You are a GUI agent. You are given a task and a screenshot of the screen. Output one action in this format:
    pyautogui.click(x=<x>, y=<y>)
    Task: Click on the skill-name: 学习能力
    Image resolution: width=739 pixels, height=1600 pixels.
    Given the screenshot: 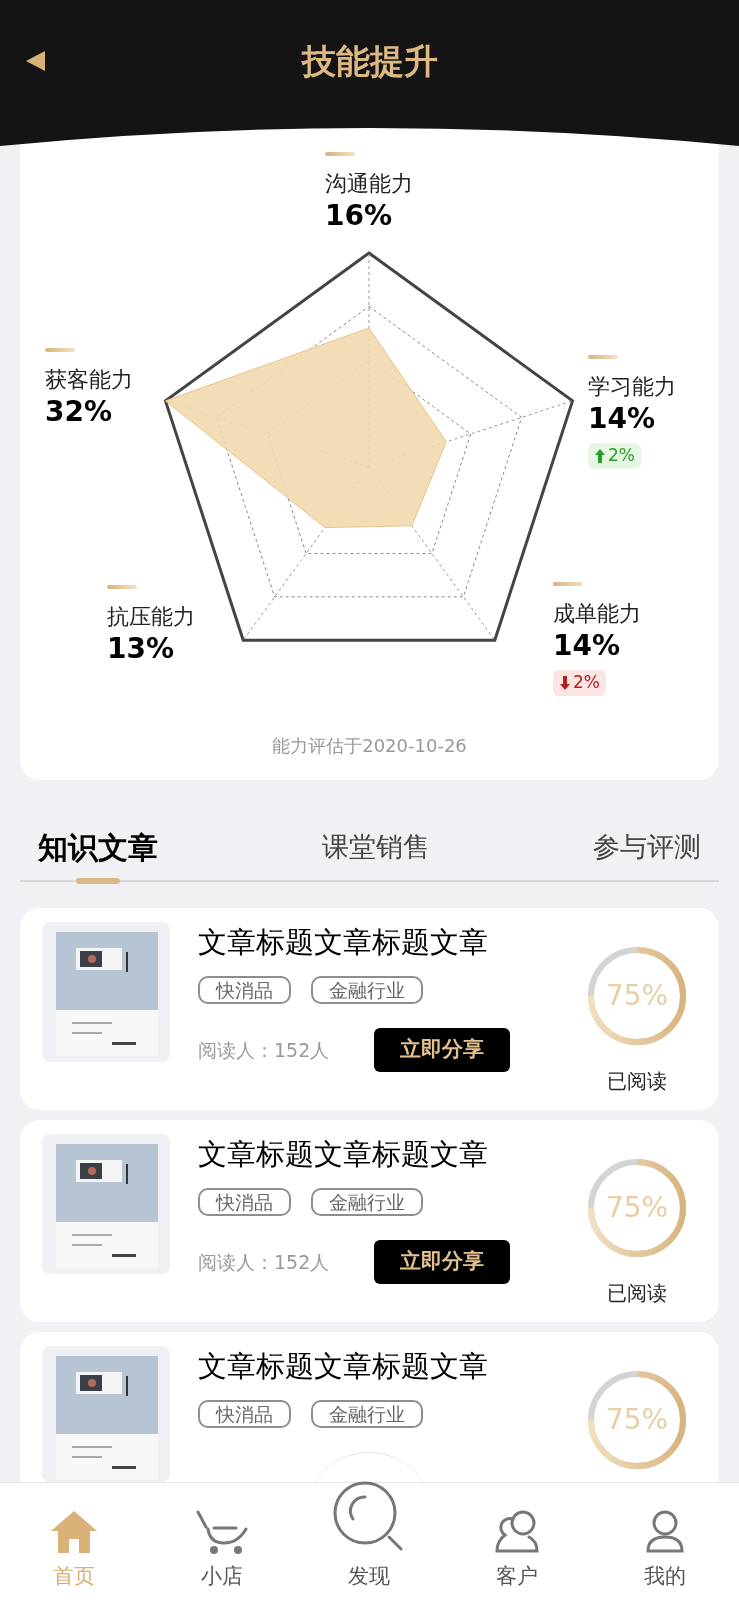 What is the action you would take?
    pyautogui.click(x=632, y=387)
    